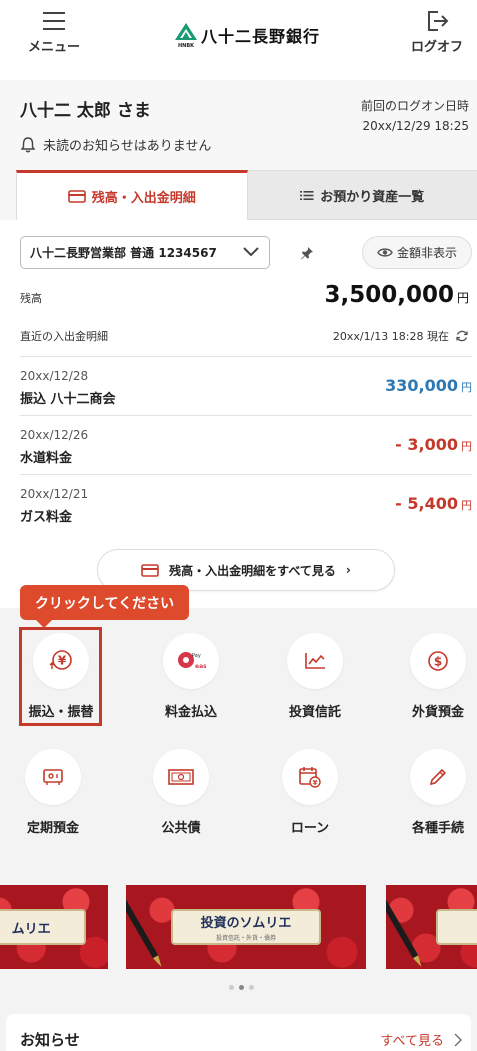  I want to click on menu-time-deposit-label: 定期預金, so click(52, 828).